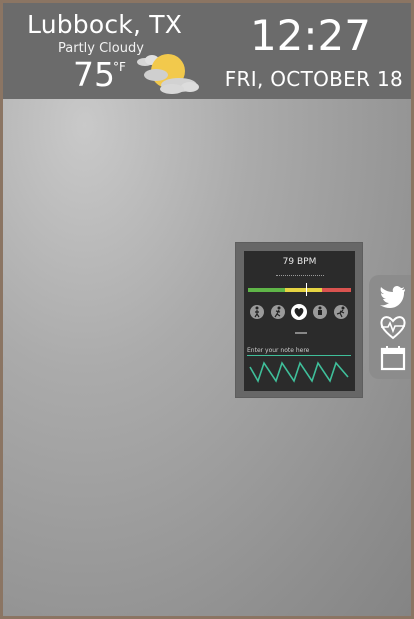 This screenshot has height=619, width=414. I want to click on activity-label, so click(301, 334).